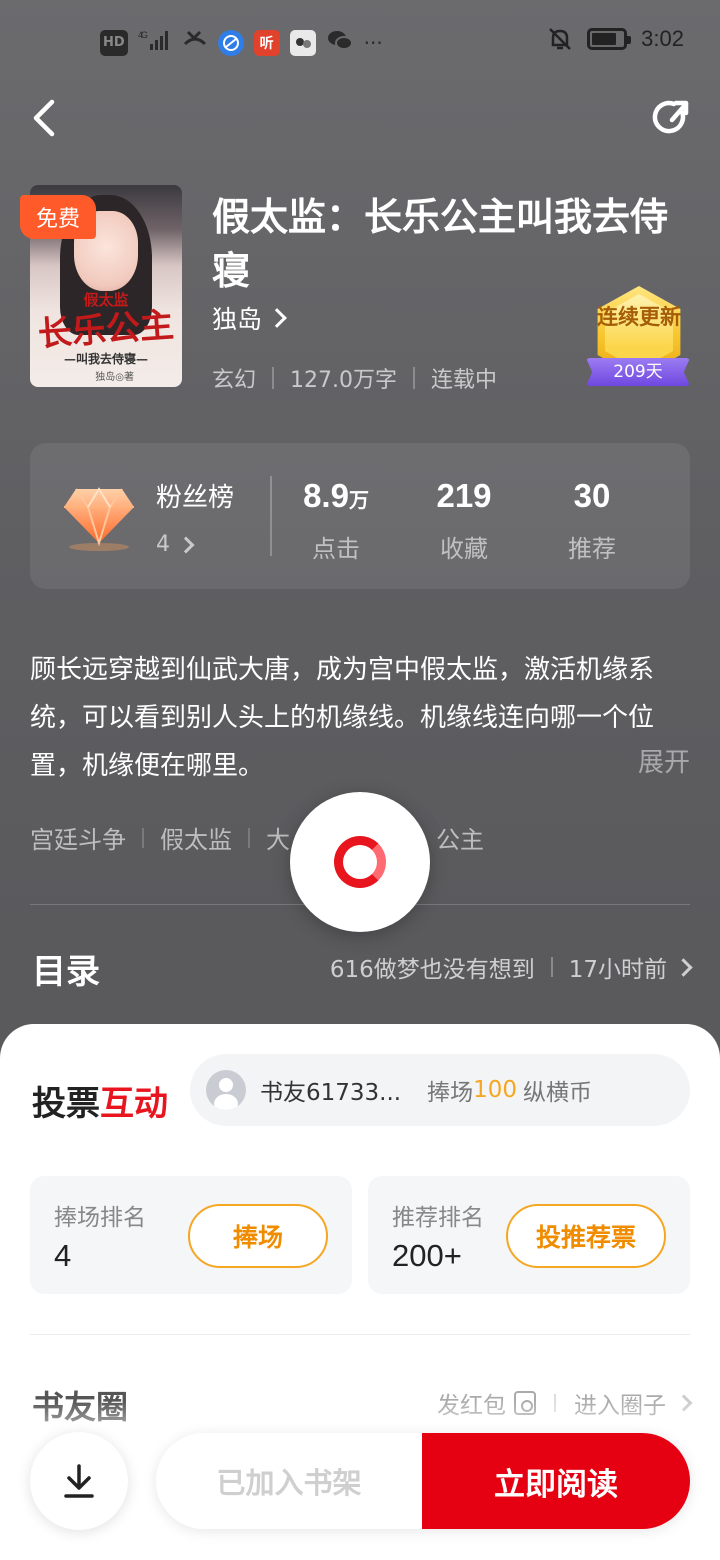 Image resolution: width=720 pixels, height=1560 pixels. I want to click on status-right: 3:02, so click(615, 39).